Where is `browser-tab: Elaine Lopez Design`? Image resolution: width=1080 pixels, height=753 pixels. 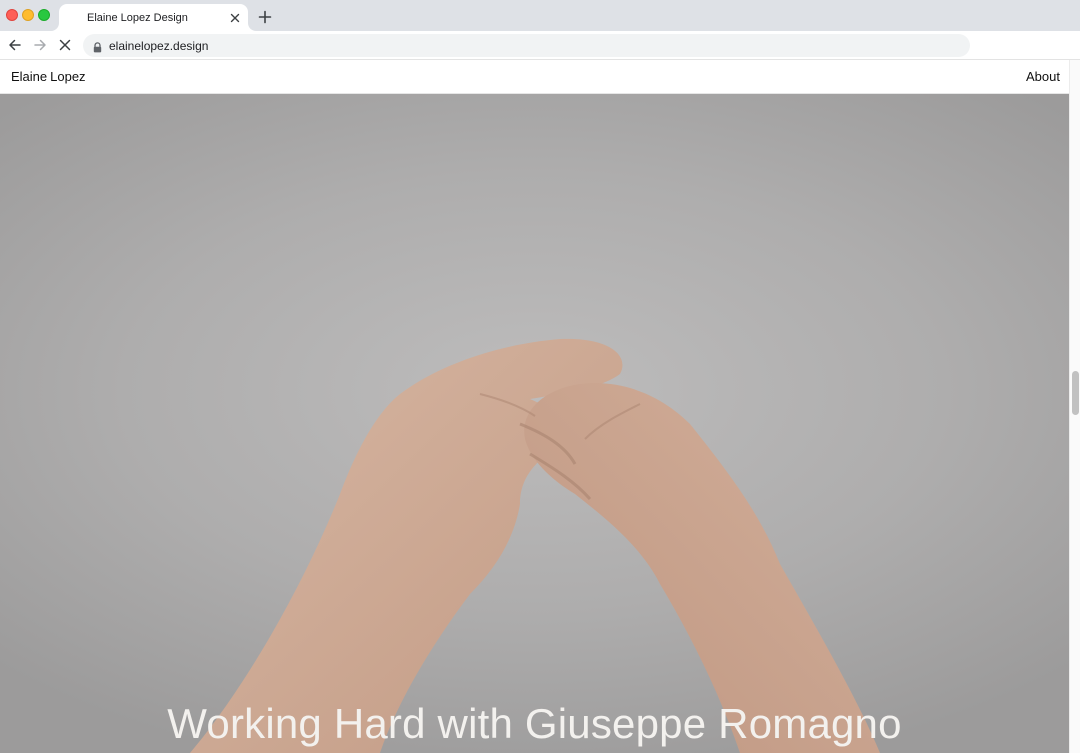 browser-tab: Elaine Lopez Design is located at coordinates (153, 17).